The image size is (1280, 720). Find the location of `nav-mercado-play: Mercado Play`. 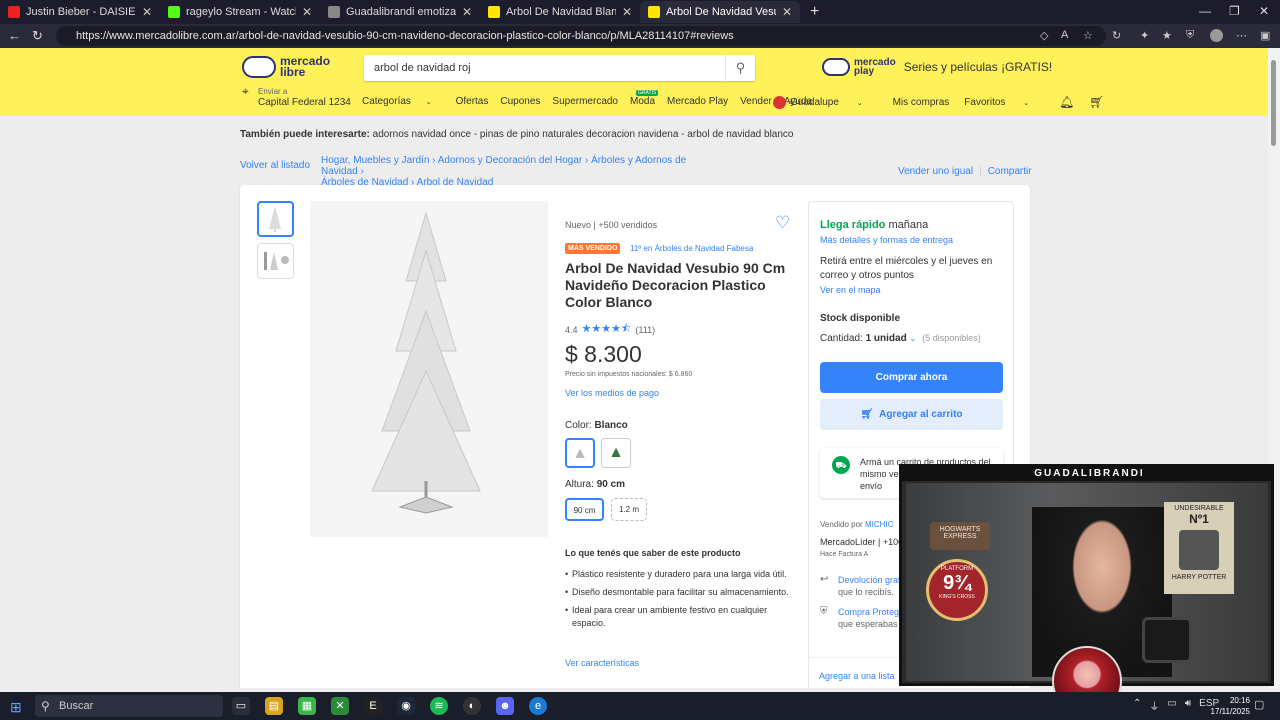

nav-mercado-play: Mercado Play is located at coordinates (697, 101).